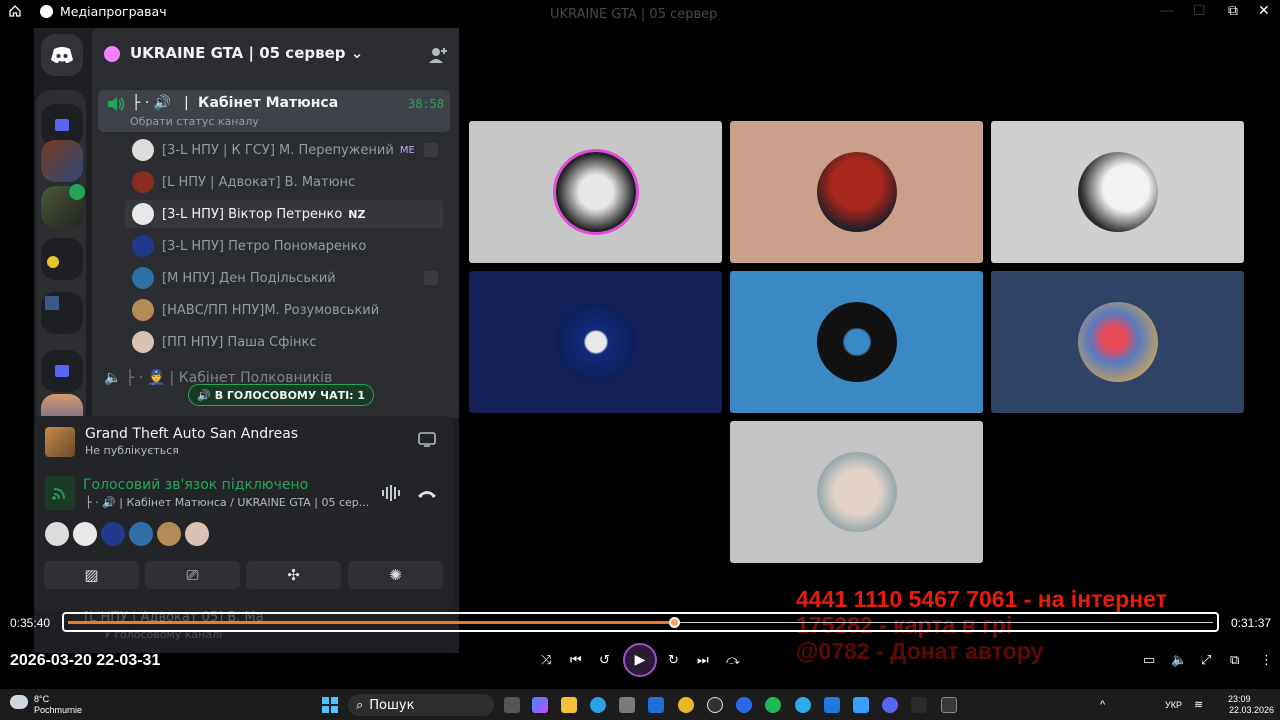 This screenshot has width=1280, height=720. I want to click on screen-share-icon: ⎚, so click(192, 575).